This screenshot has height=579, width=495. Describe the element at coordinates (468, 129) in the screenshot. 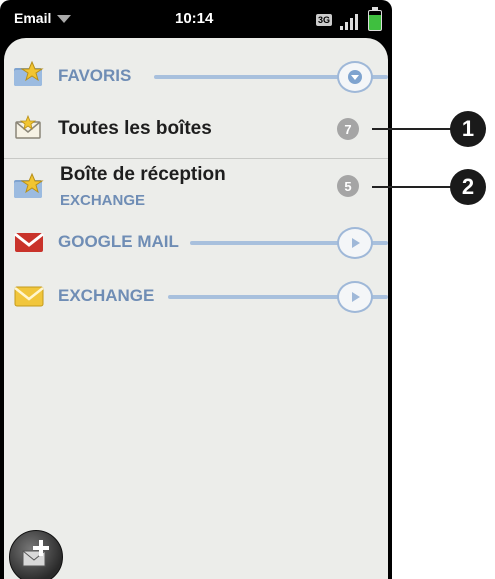

I see `callout-marker: 1` at that location.